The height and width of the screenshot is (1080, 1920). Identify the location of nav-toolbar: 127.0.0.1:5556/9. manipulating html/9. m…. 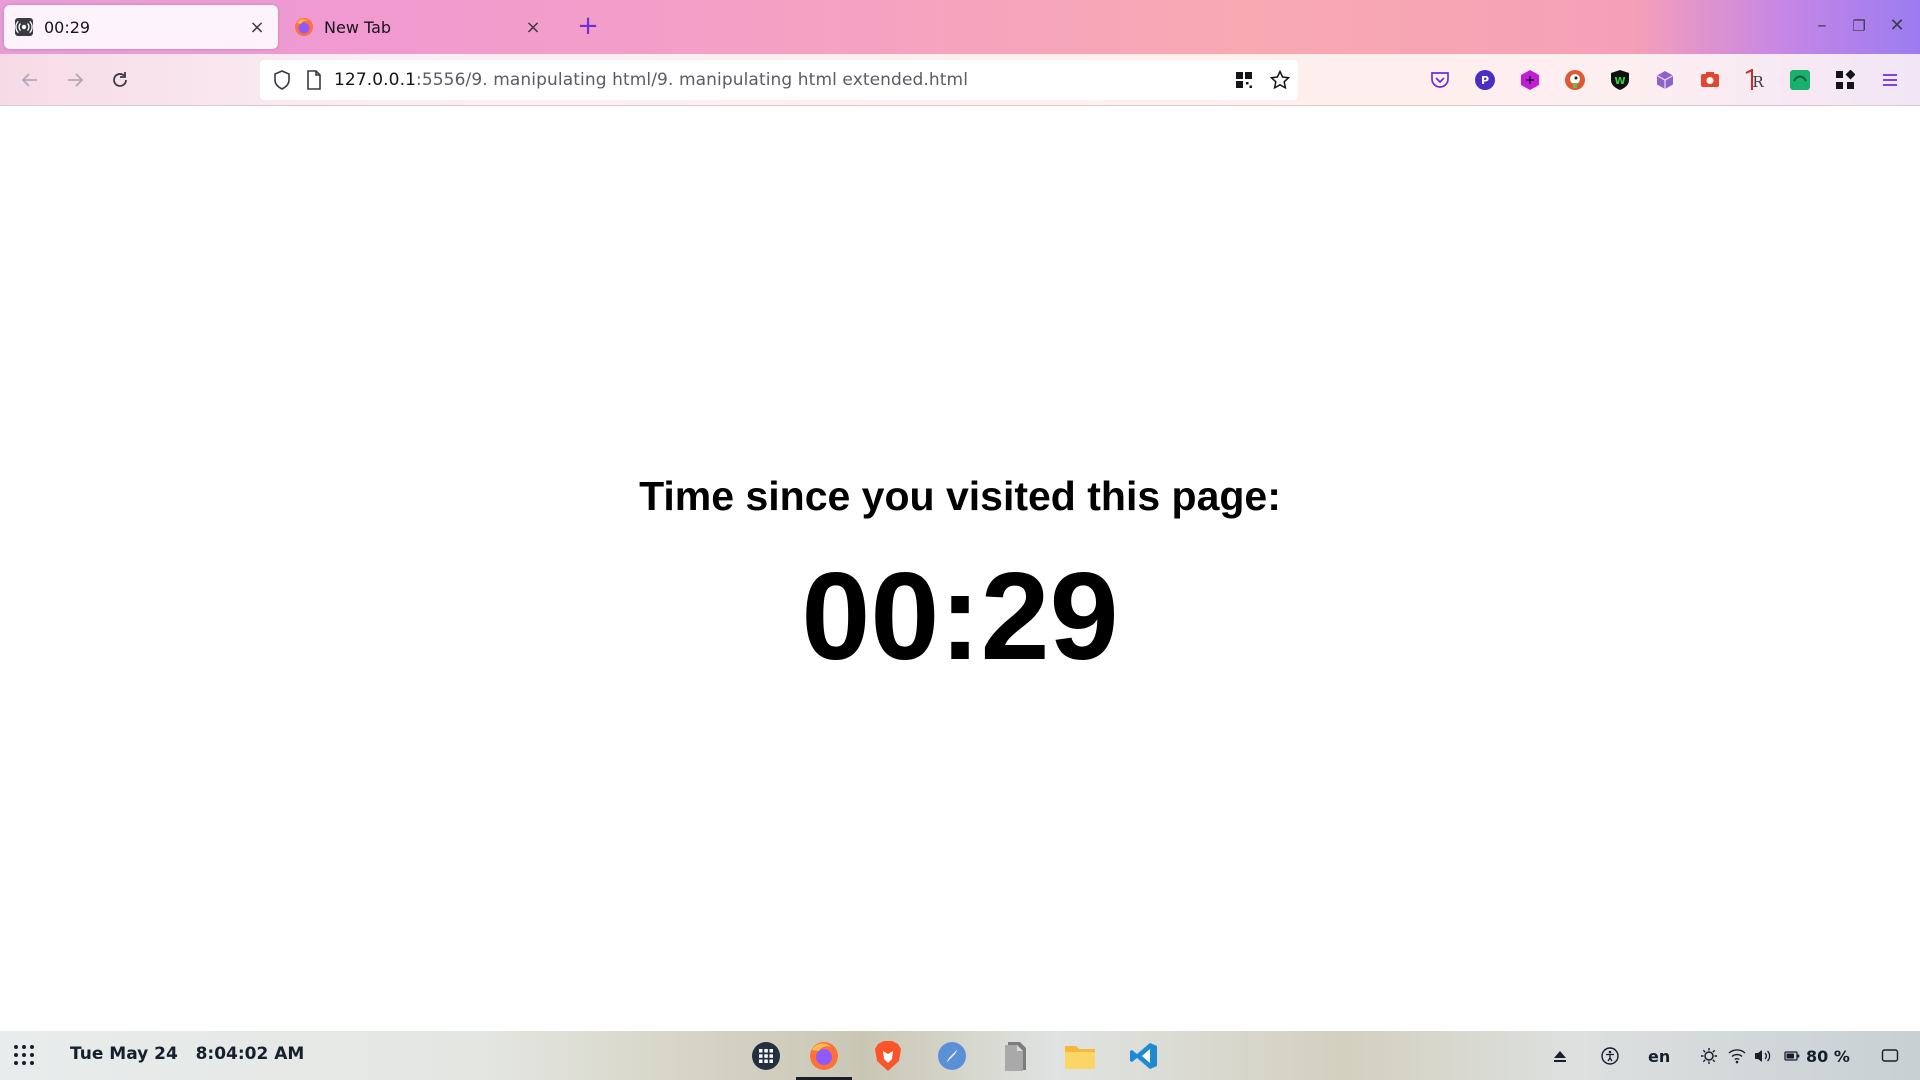
(960, 80).